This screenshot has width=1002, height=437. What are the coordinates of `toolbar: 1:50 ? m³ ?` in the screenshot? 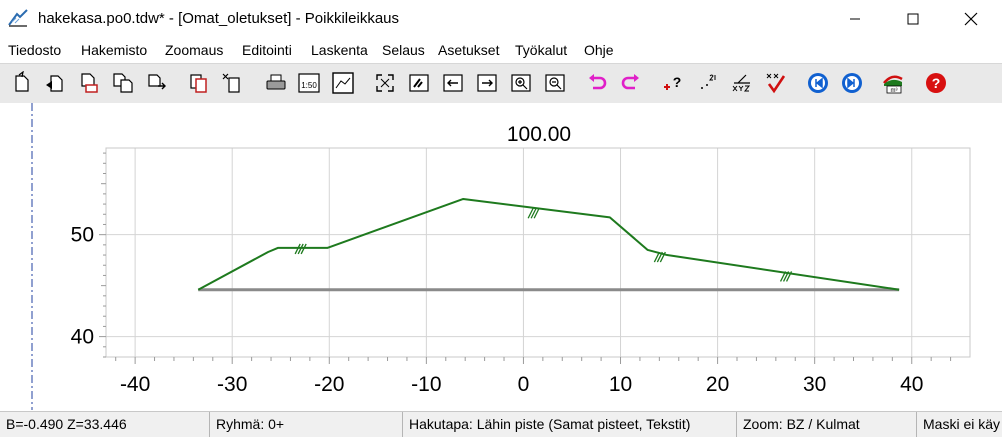 It's located at (501, 83).